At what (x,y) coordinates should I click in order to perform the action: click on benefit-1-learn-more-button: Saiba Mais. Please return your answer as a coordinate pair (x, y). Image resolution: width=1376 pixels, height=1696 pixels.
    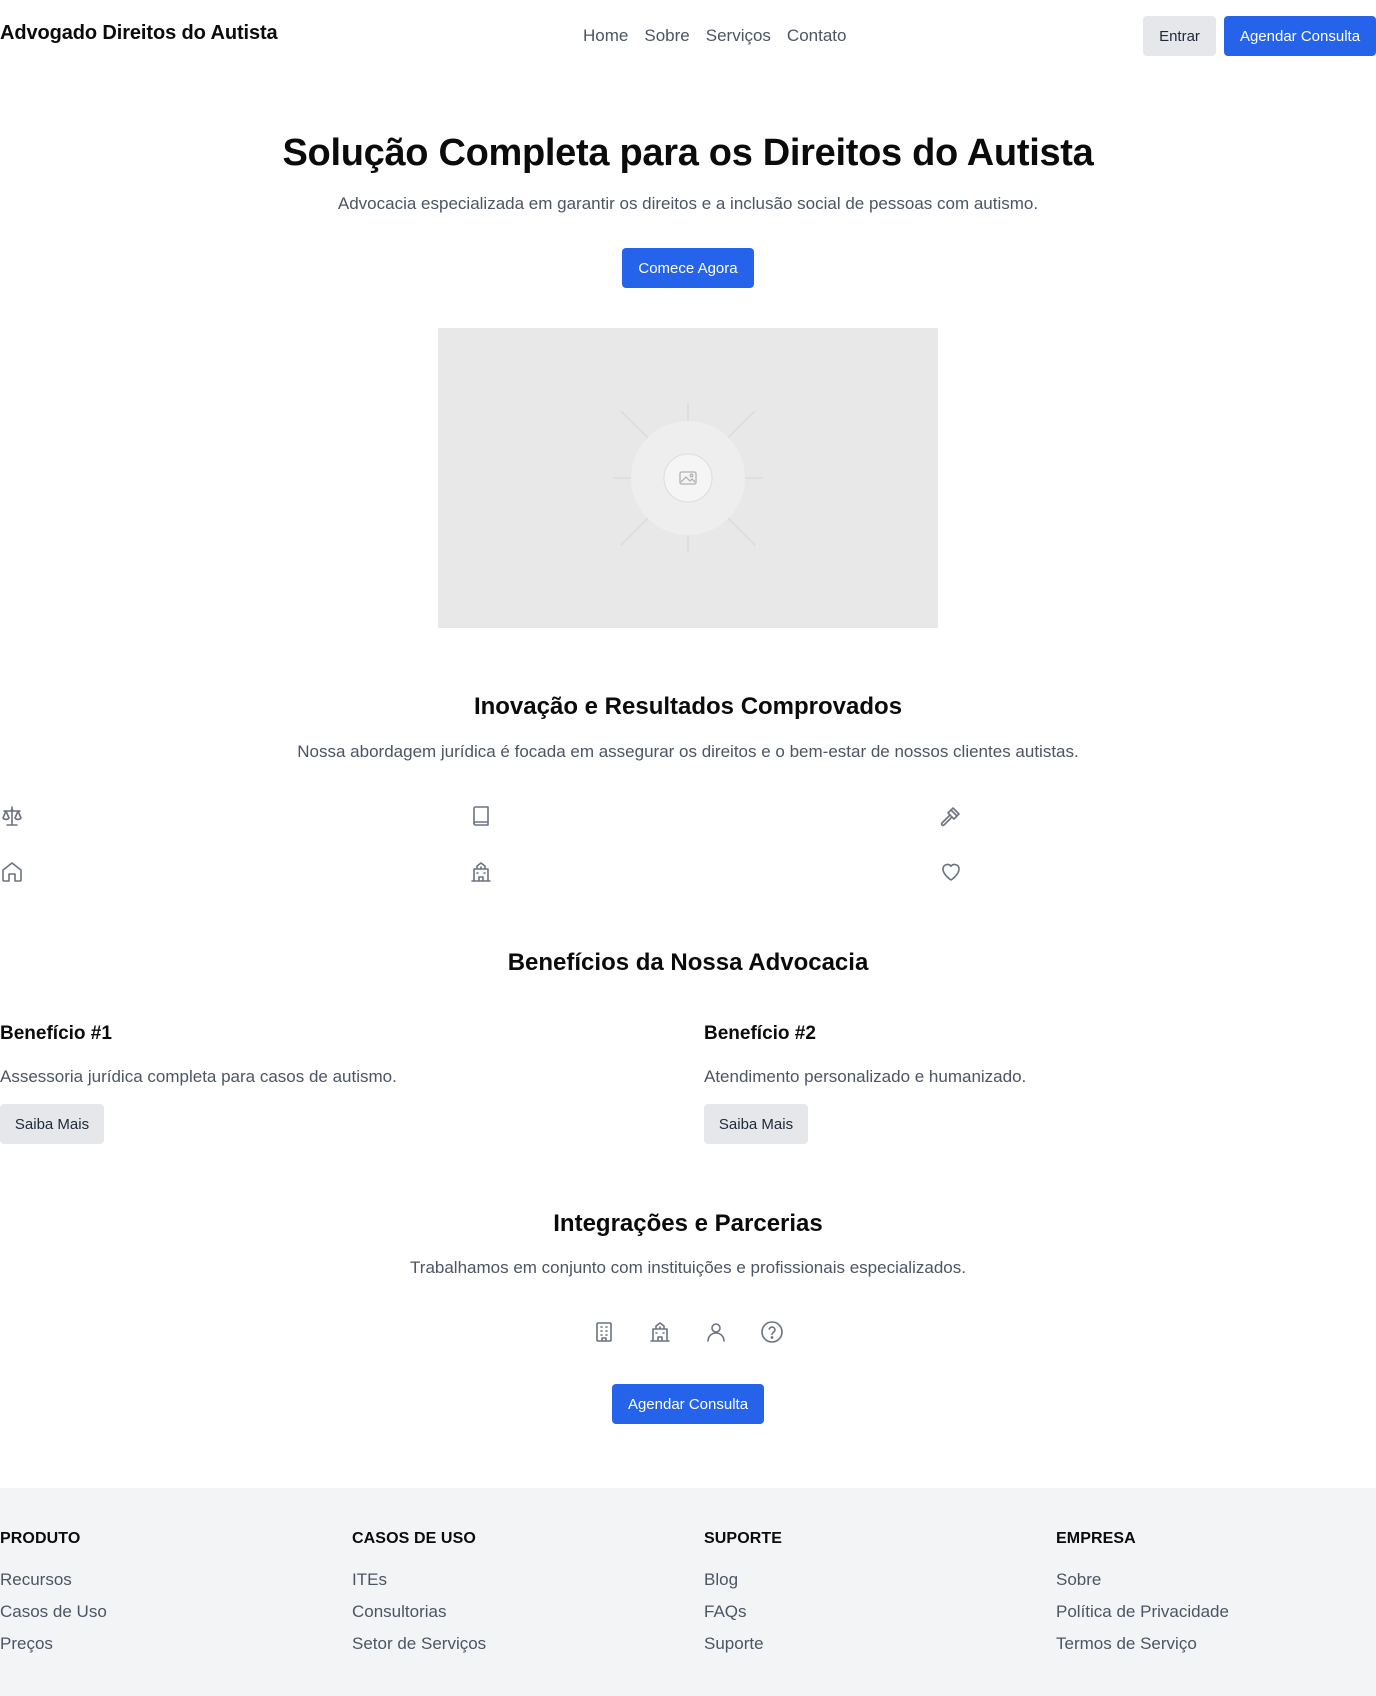
    Looking at the image, I should click on (52, 1124).